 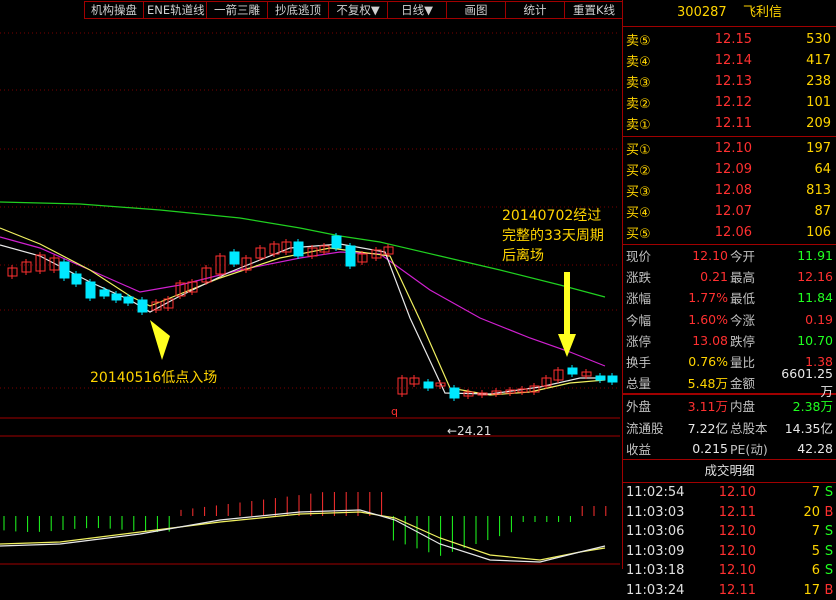 What do you see at coordinates (815, 277) in the screenshot?
I see `stat-value: 12.16` at bounding box center [815, 277].